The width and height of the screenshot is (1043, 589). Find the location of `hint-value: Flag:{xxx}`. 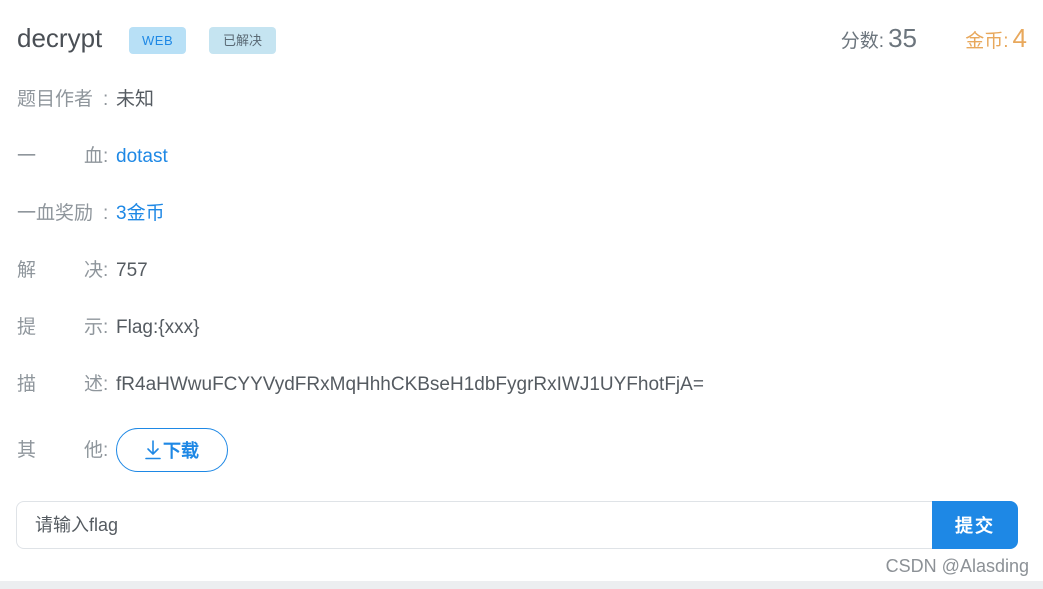

hint-value: Flag:{xxx} is located at coordinates (158, 327).